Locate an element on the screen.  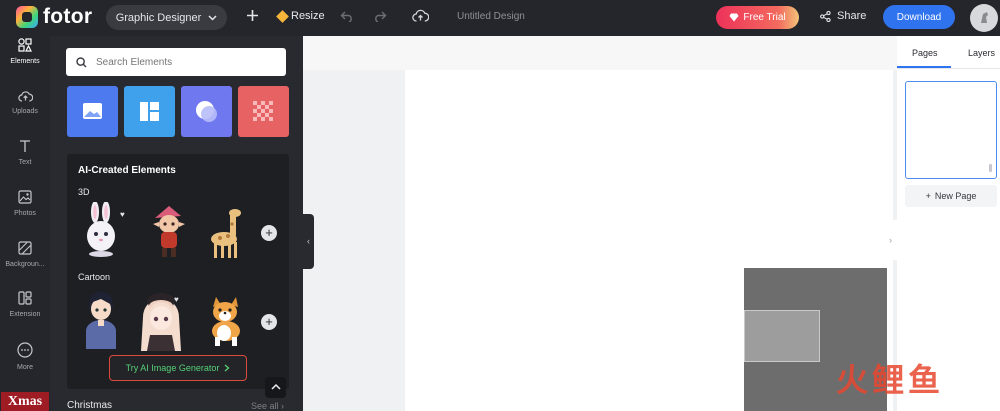
resize-label: Resize is located at coordinates (308, 16).